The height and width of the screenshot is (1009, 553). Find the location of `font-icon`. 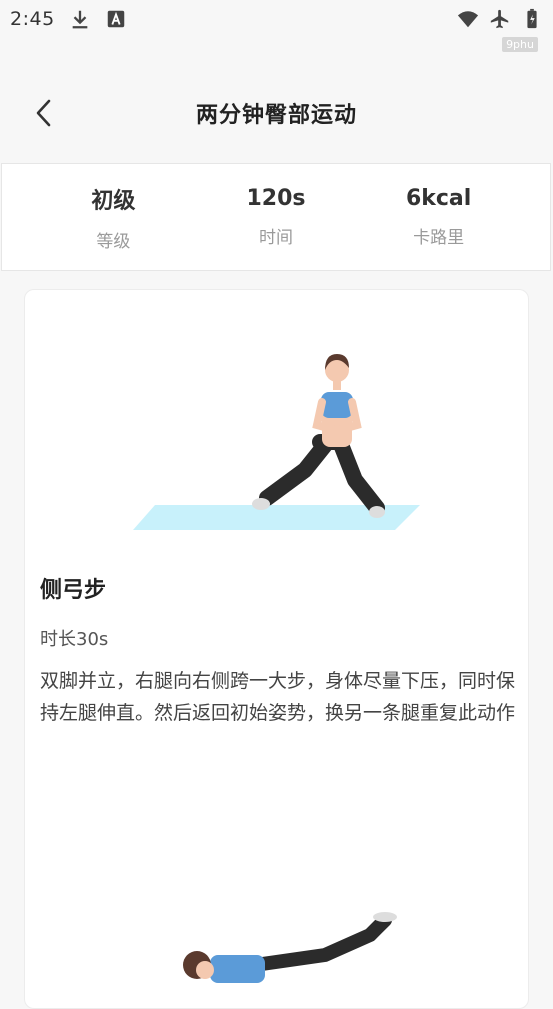

font-icon is located at coordinates (115, 19).